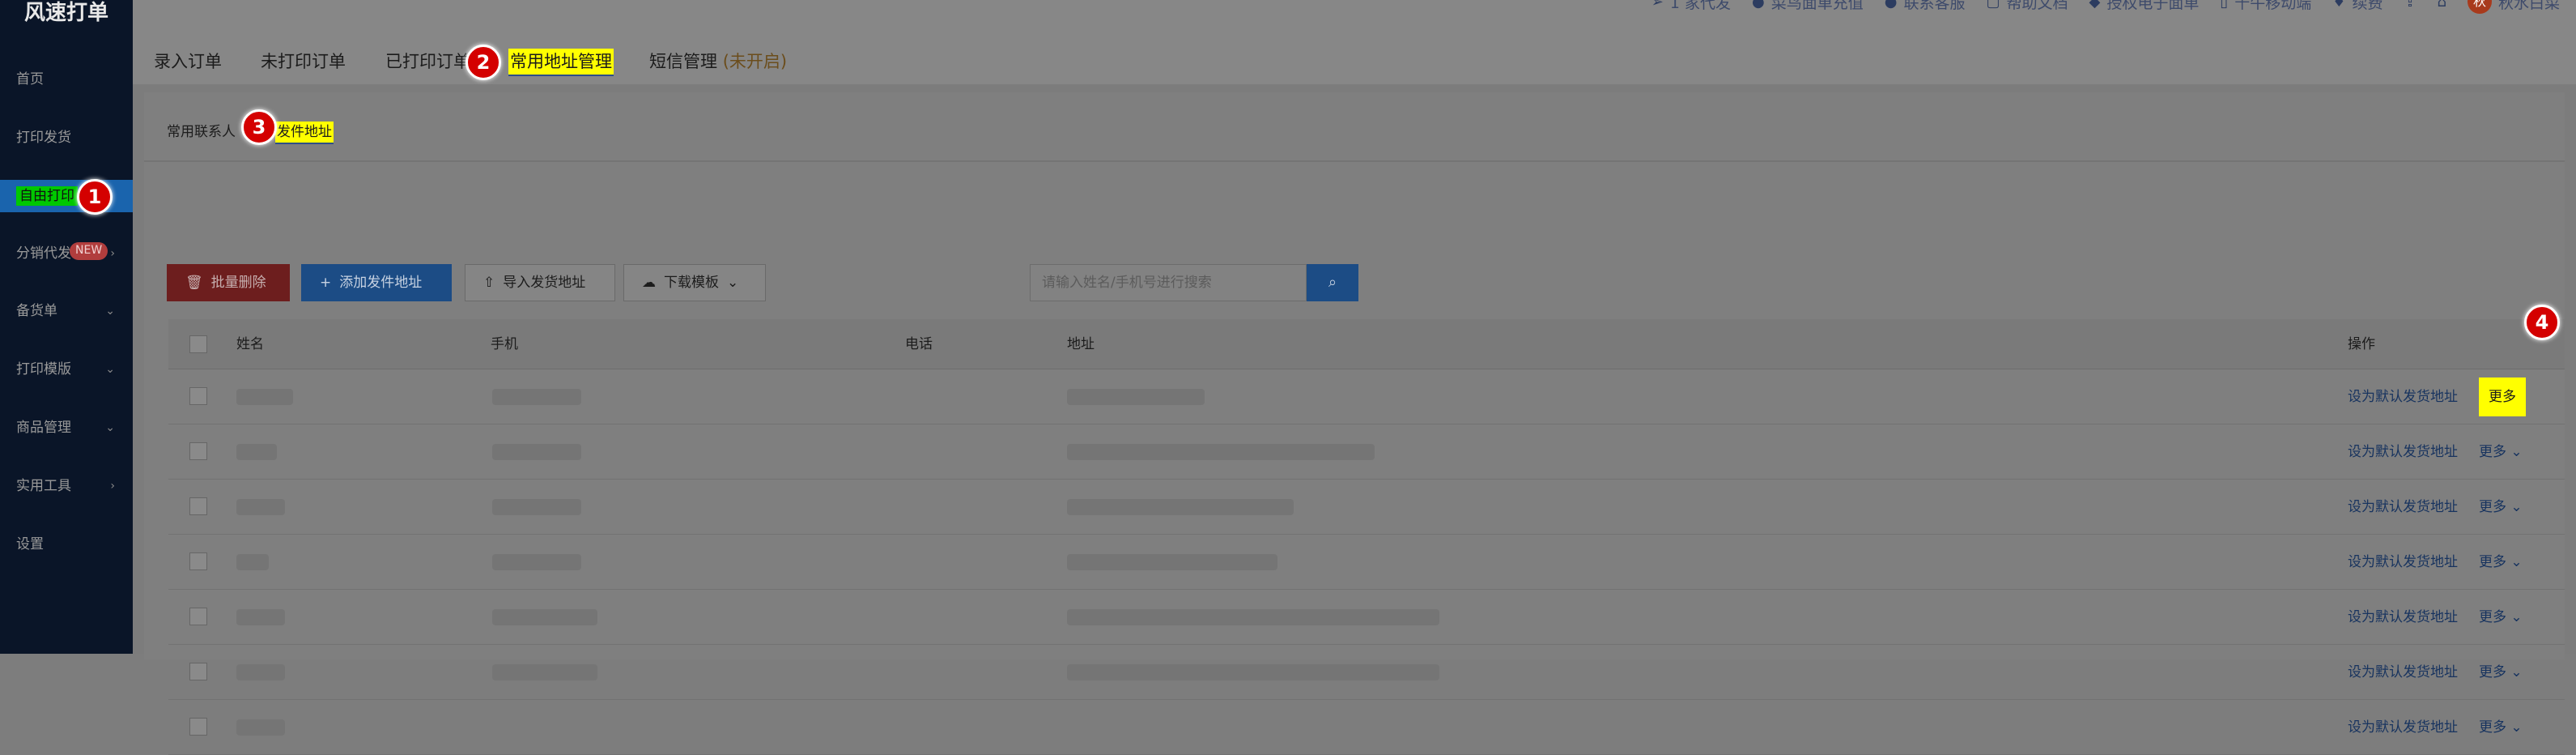  I want to click on header-link-delivery: ➢ 1 家代发, so click(1691, 6).